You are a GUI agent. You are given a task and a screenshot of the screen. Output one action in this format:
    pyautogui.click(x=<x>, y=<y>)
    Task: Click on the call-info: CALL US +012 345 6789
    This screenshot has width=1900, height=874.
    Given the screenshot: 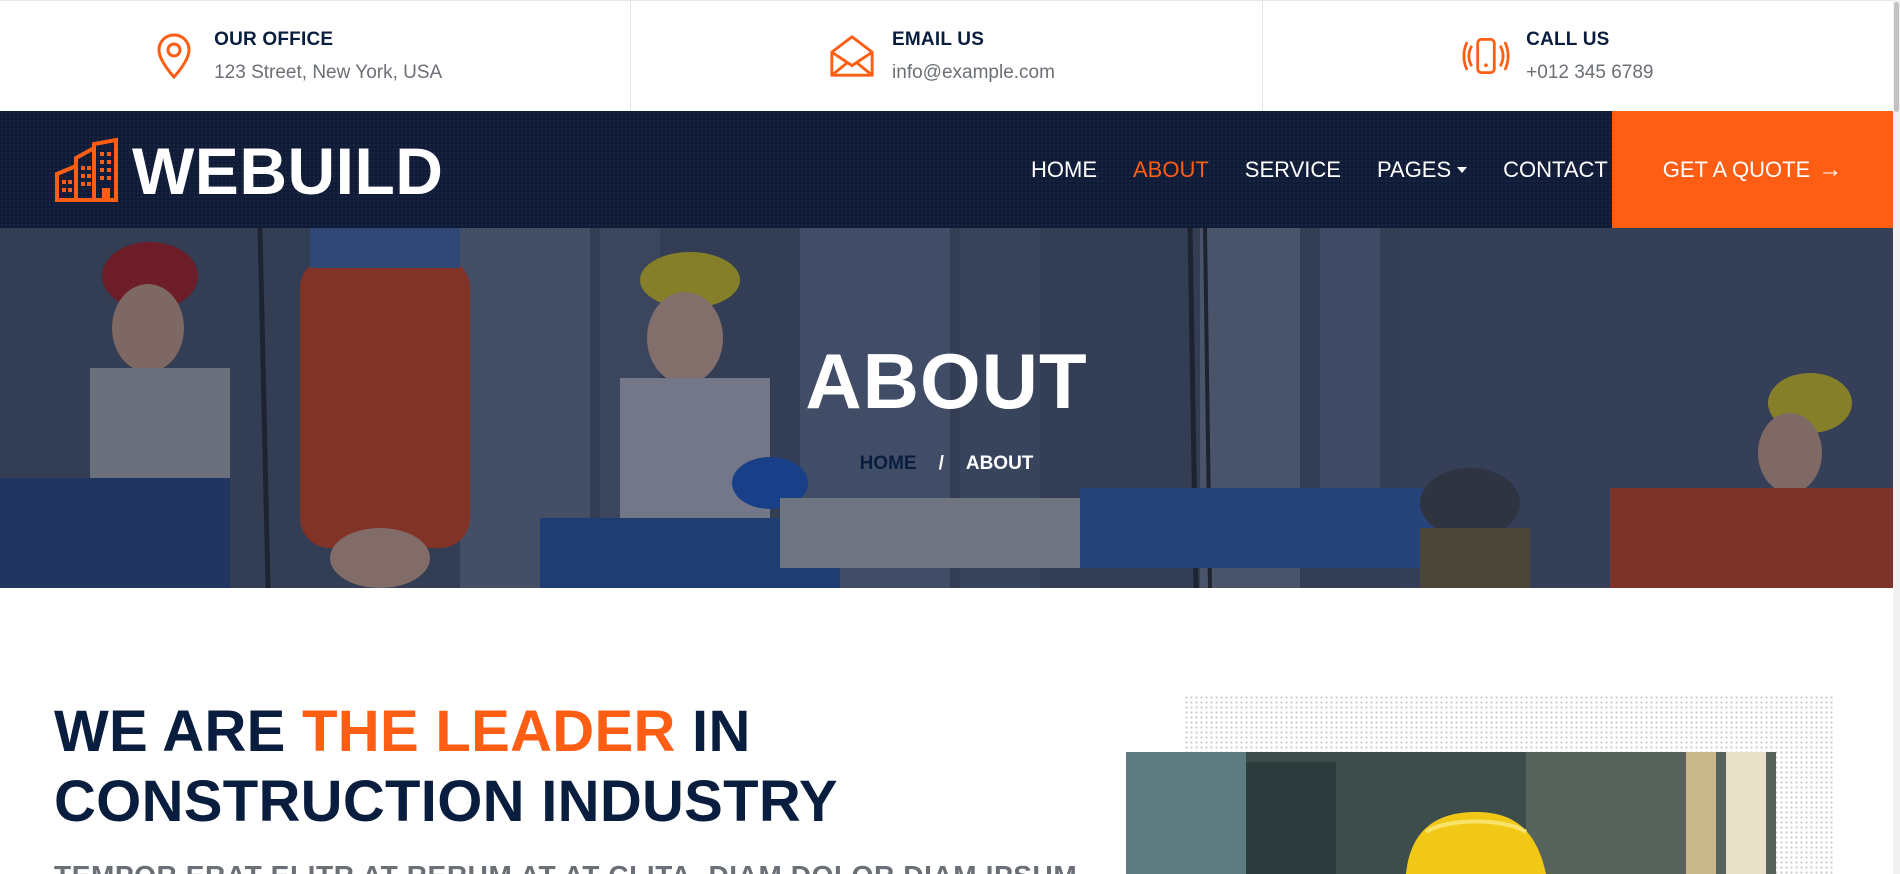 What is the action you would take?
    pyautogui.click(x=1578, y=56)
    